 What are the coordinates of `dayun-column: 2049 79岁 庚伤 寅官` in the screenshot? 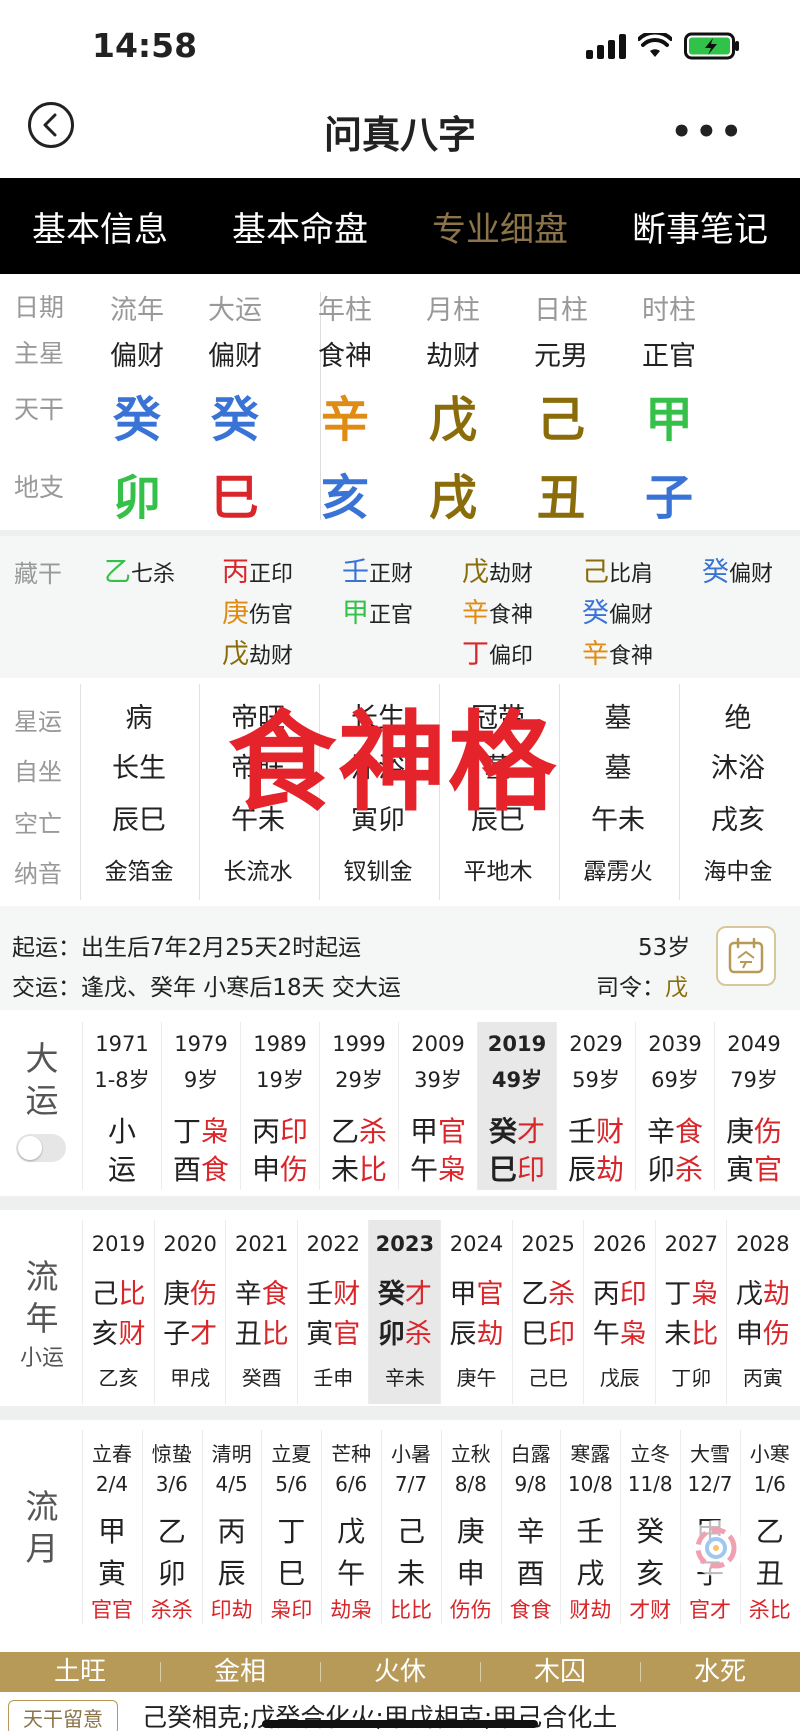 It's located at (754, 1106).